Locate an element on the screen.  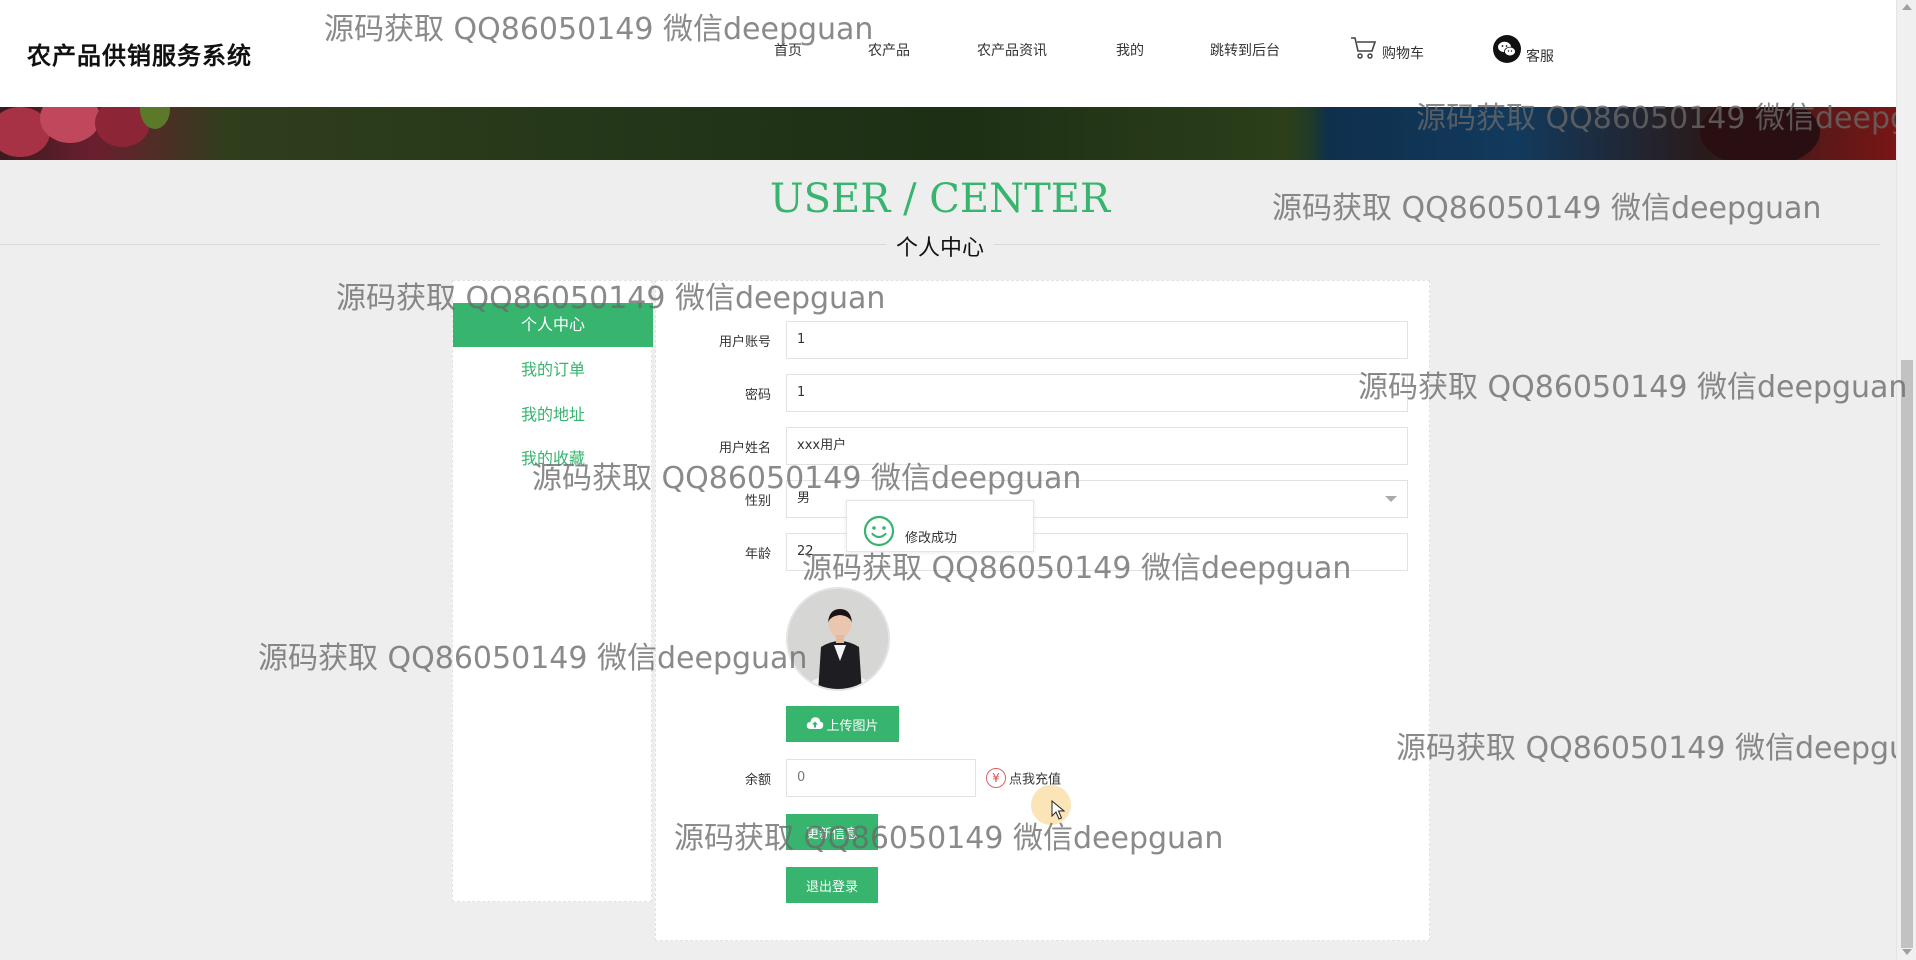
scroll-thumb is located at coordinates (1907, 654).